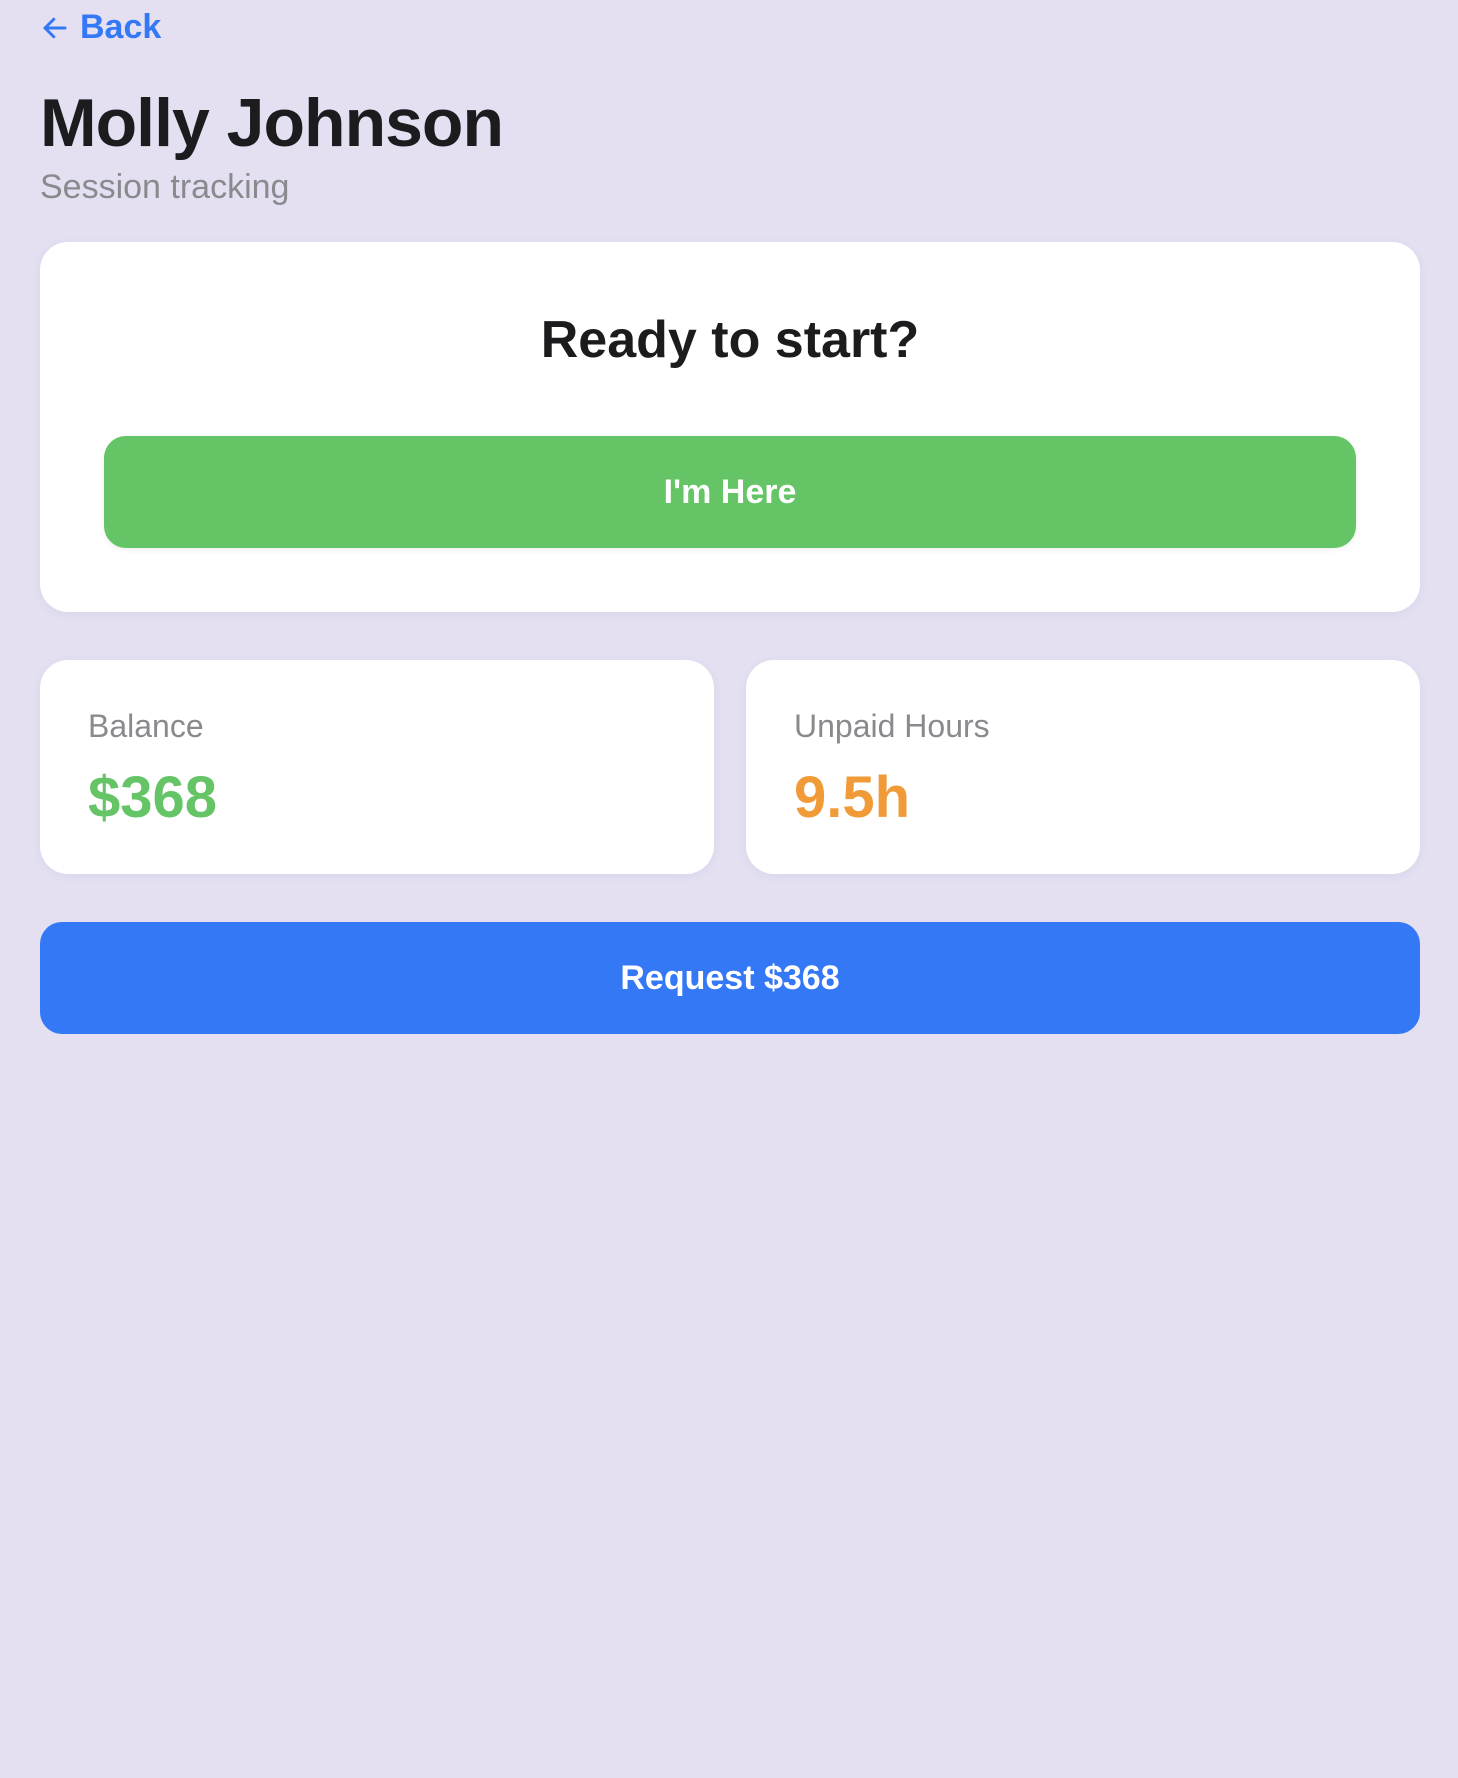 The height and width of the screenshot is (1778, 1458). Describe the element at coordinates (272, 123) in the screenshot. I see `page-title: Molly Johnson` at that location.